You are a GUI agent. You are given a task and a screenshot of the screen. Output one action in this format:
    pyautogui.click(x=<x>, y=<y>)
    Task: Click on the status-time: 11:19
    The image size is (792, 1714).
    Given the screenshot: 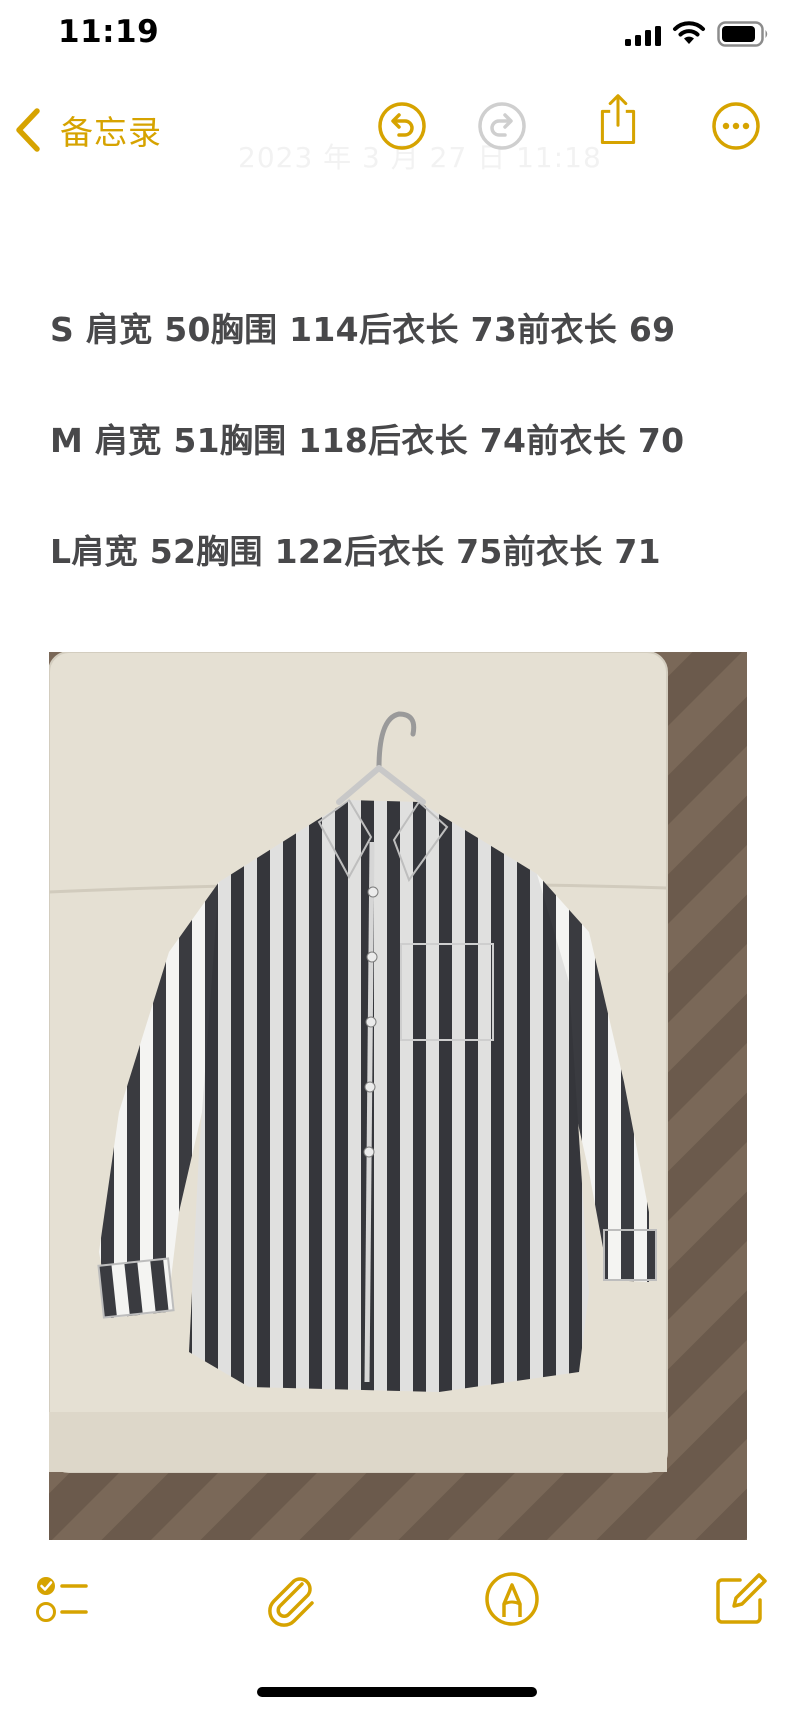 What is the action you would take?
    pyautogui.click(x=109, y=32)
    